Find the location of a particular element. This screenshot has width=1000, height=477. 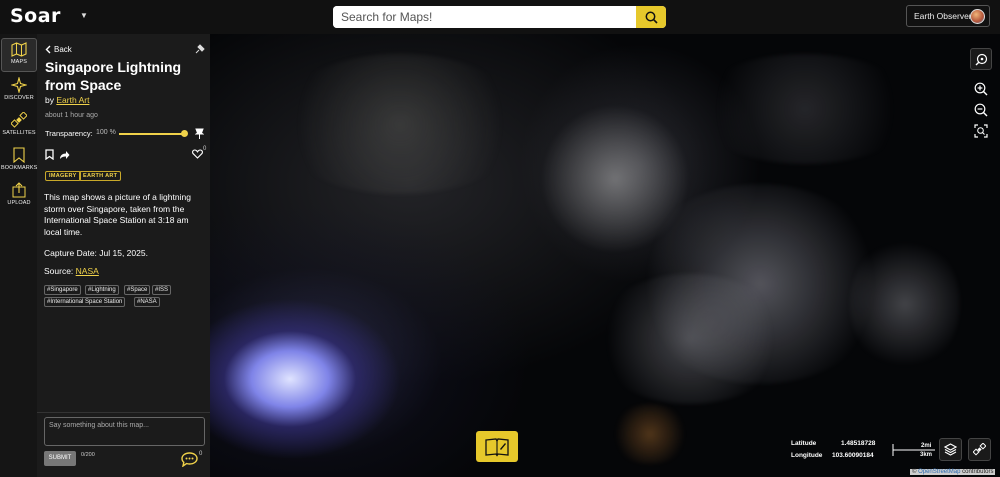

nav-item-upload: UPLOAD is located at coordinates (19, 196).